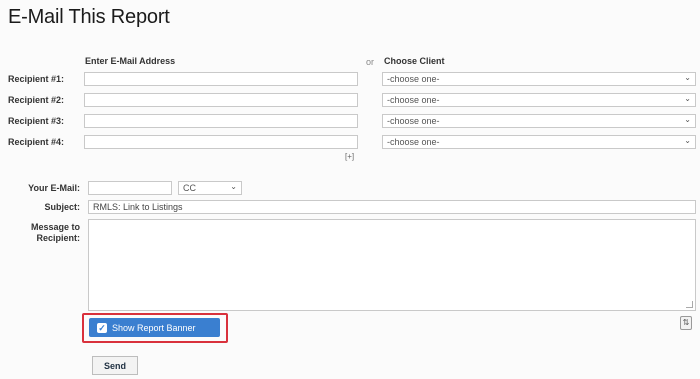 Image resolution: width=700 pixels, height=379 pixels. I want to click on recipient-2-label: Recipient #2:, so click(36, 100).